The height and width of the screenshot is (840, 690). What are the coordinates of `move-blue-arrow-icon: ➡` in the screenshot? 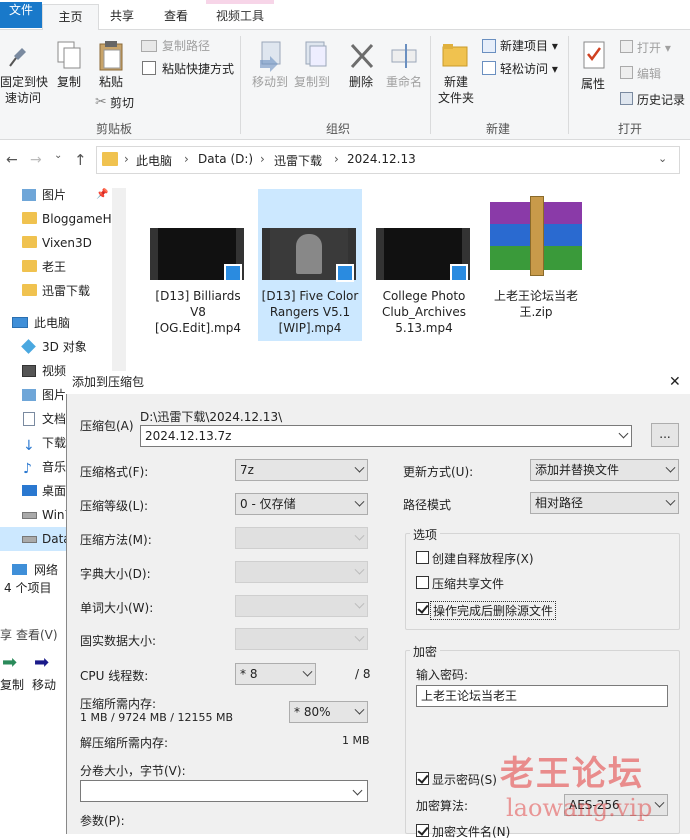 It's located at (41, 662).